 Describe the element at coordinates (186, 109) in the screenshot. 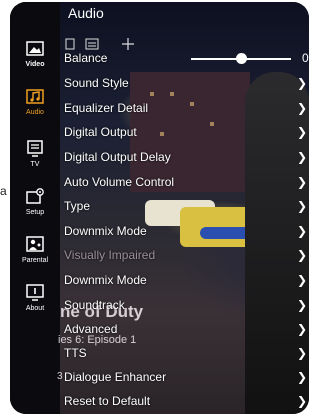

I see `menu-item-equalizer-detail: Equalizer Detail ❯` at that location.